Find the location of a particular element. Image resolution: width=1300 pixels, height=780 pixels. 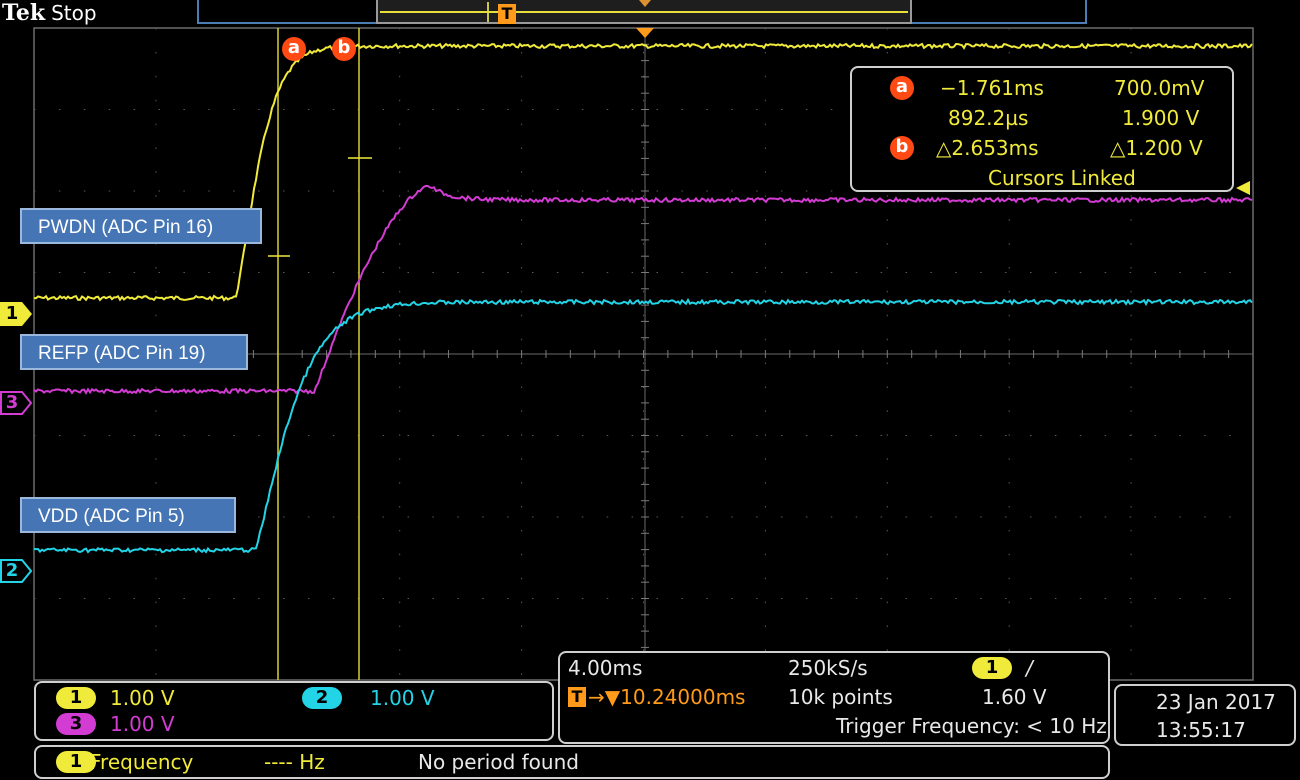

cursor-a-volt: 700.0mV is located at coordinates (1159, 88).